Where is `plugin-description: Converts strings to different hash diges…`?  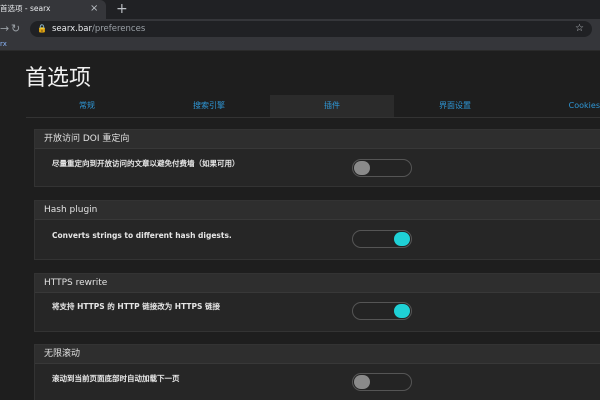 plugin-description: Converts strings to different hash diges… is located at coordinates (142, 235).